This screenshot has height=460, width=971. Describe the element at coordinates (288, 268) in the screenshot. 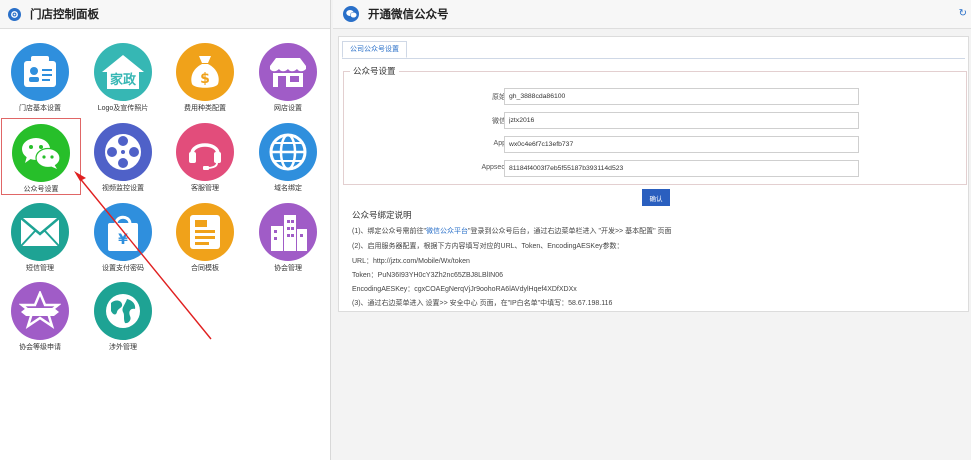

I see `tile-label: 协会管理` at that location.